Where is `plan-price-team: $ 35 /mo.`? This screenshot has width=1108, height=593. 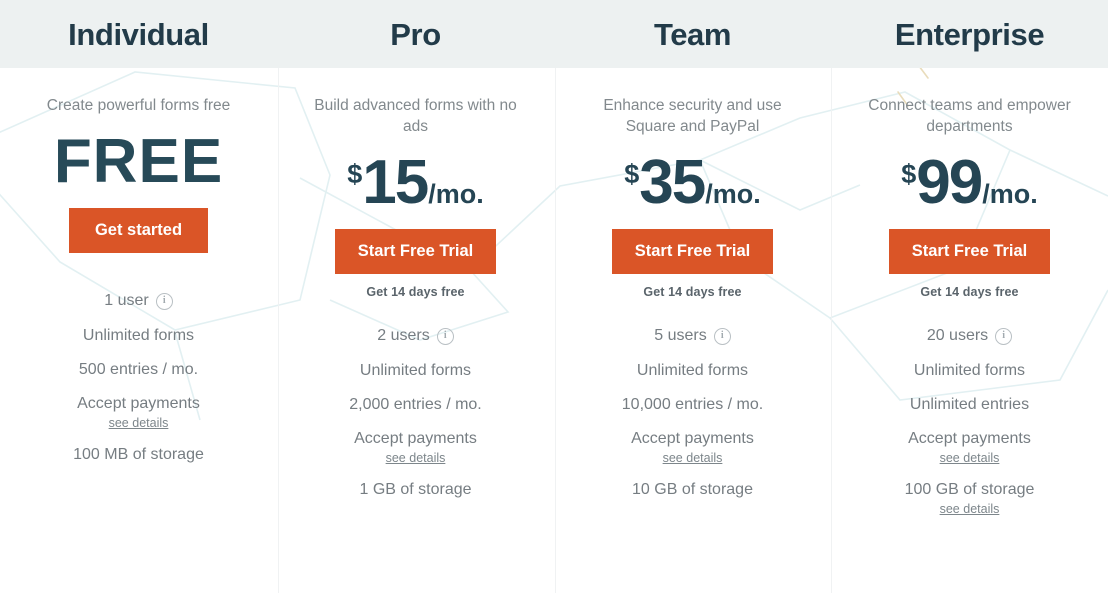
plan-price-team: $ 35 /mo. is located at coordinates (692, 183).